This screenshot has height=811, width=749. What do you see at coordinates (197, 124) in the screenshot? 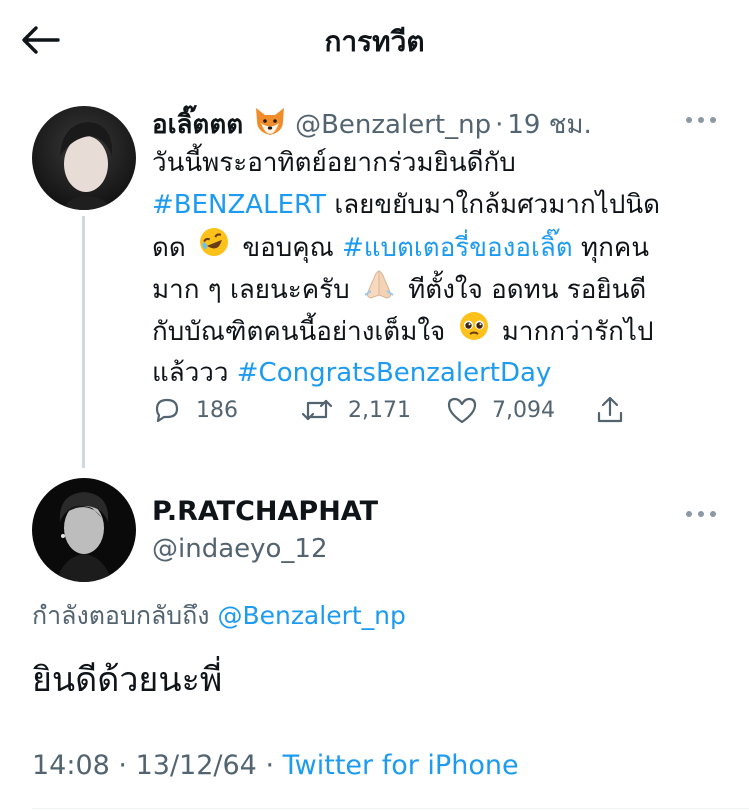
I see `author-name: อเลิ๊ตตต` at bounding box center [197, 124].